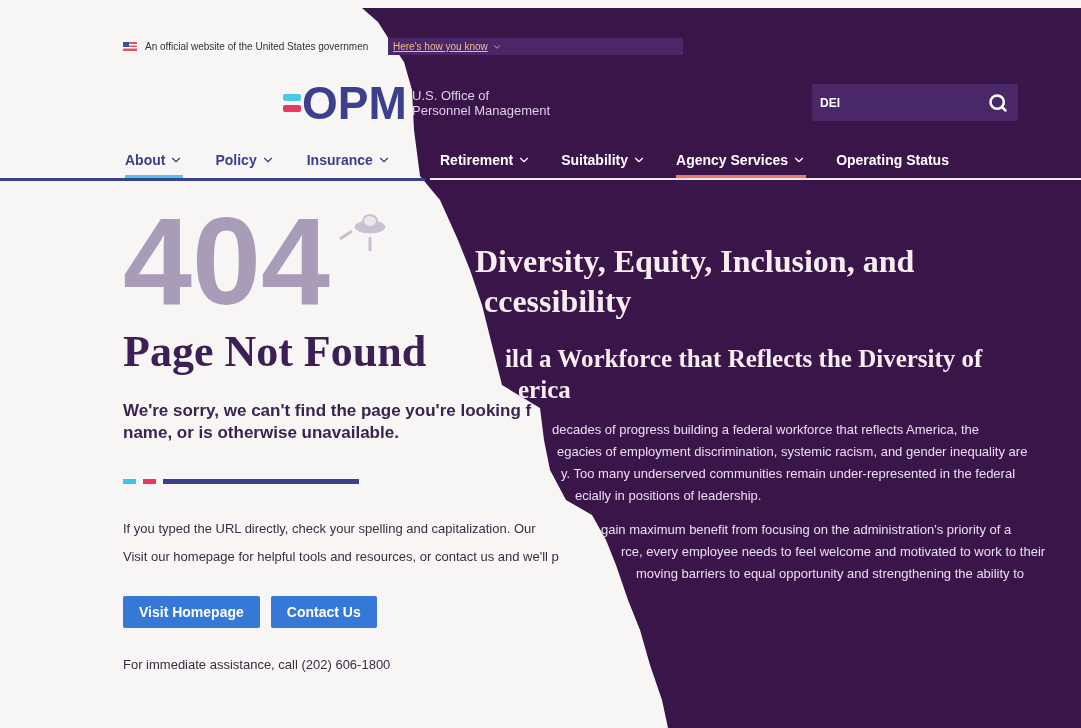  I want to click on body-text-line: egacies of employment discrimination, systemic racism, and gender inequality are, so click(792, 452).